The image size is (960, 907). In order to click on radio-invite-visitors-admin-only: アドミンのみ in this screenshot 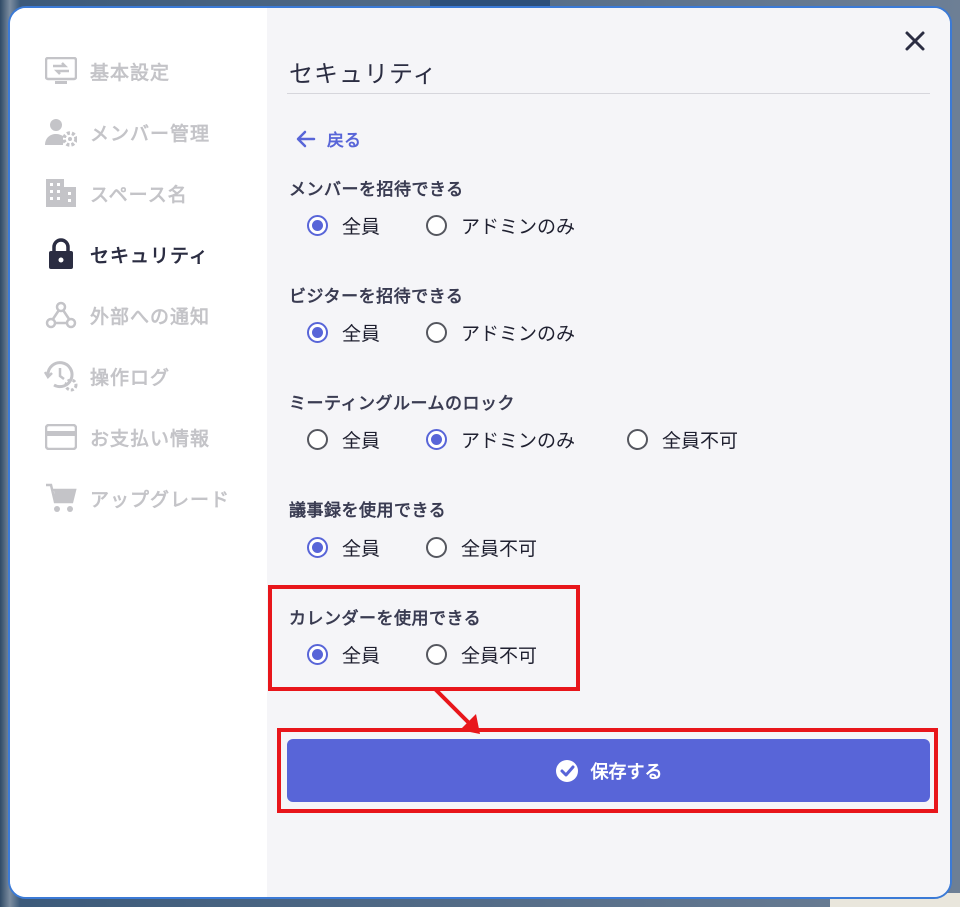, I will do `click(500, 332)`.